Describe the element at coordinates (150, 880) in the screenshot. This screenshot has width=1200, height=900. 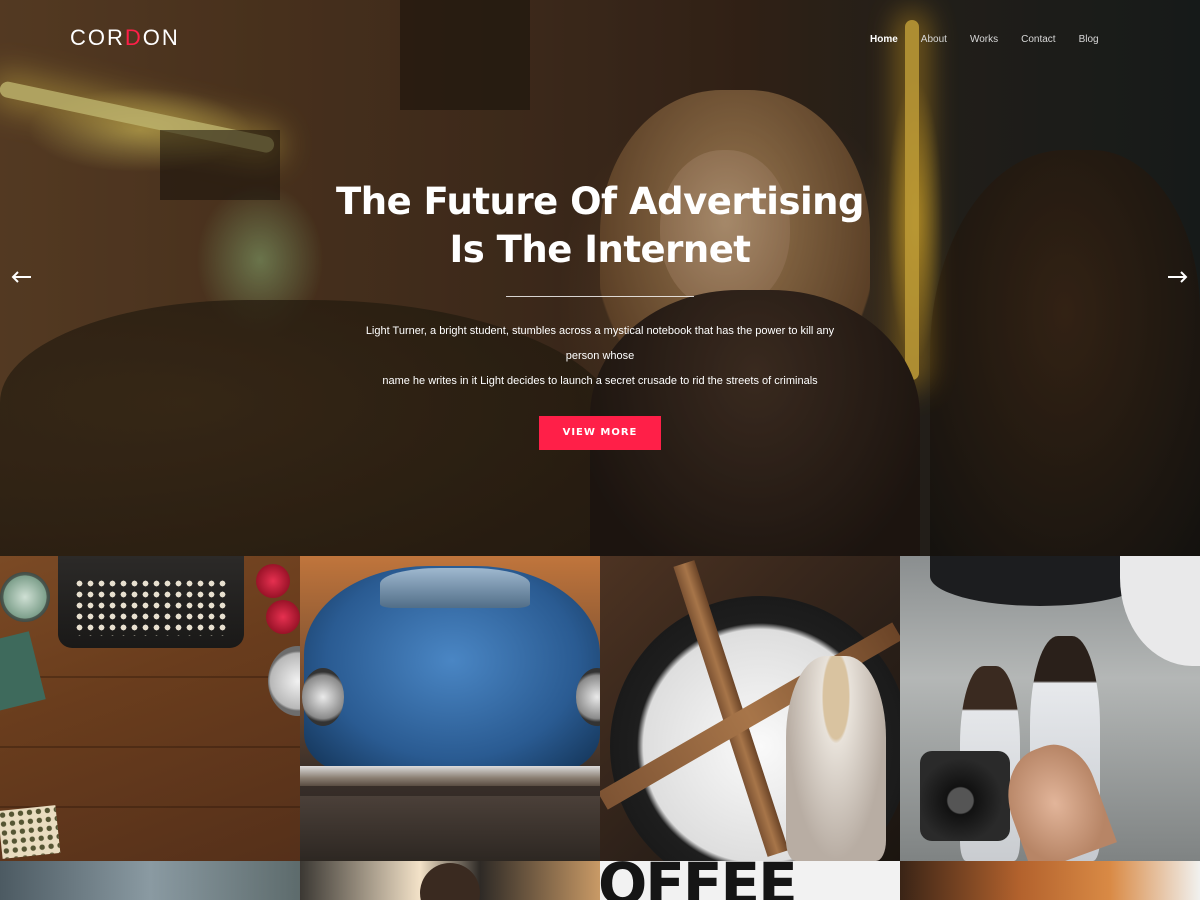
I see `gallery-tile-street` at that location.